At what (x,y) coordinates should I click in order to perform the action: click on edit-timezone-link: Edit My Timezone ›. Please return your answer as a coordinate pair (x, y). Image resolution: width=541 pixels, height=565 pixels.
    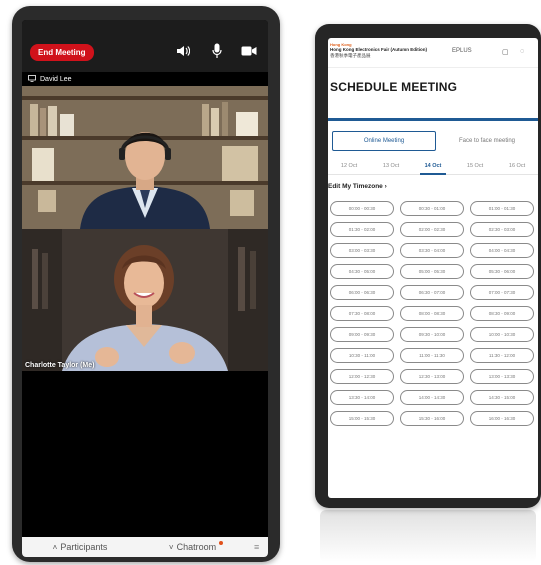
    Looking at the image, I should click on (433, 186).